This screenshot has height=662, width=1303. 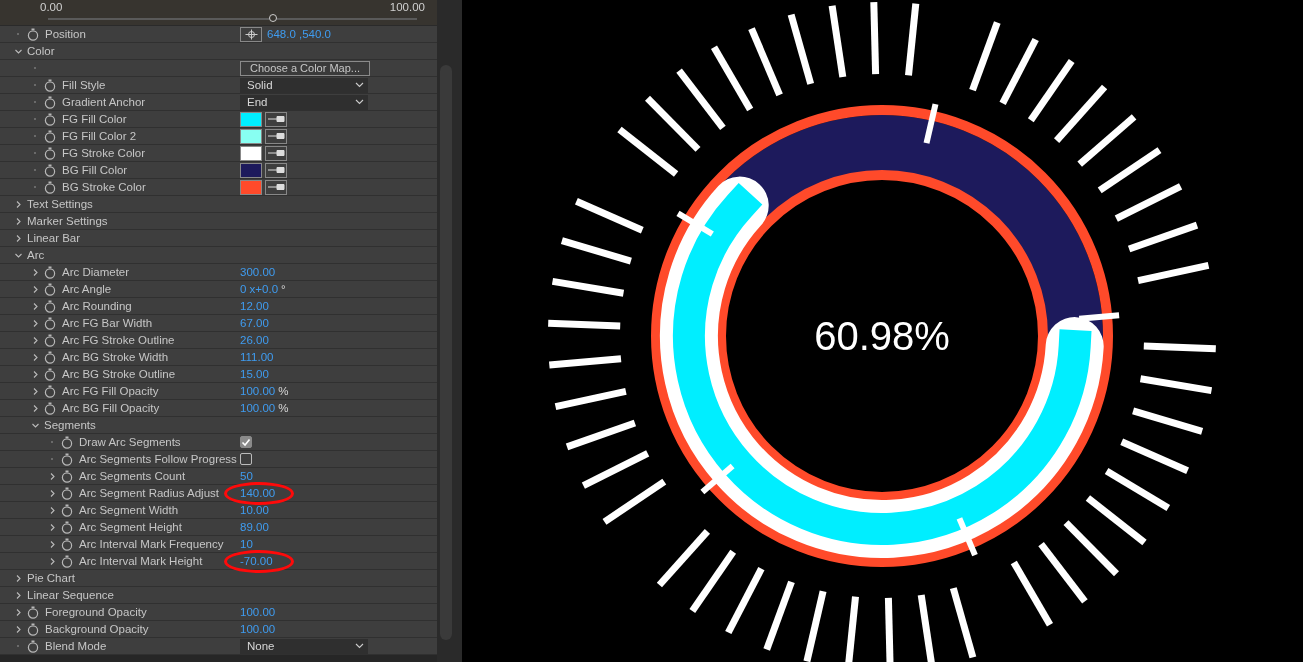 What do you see at coordinates (256, 561) in the screenshot?
I see `property-value: -70.00` at bounding box center [256, 561].